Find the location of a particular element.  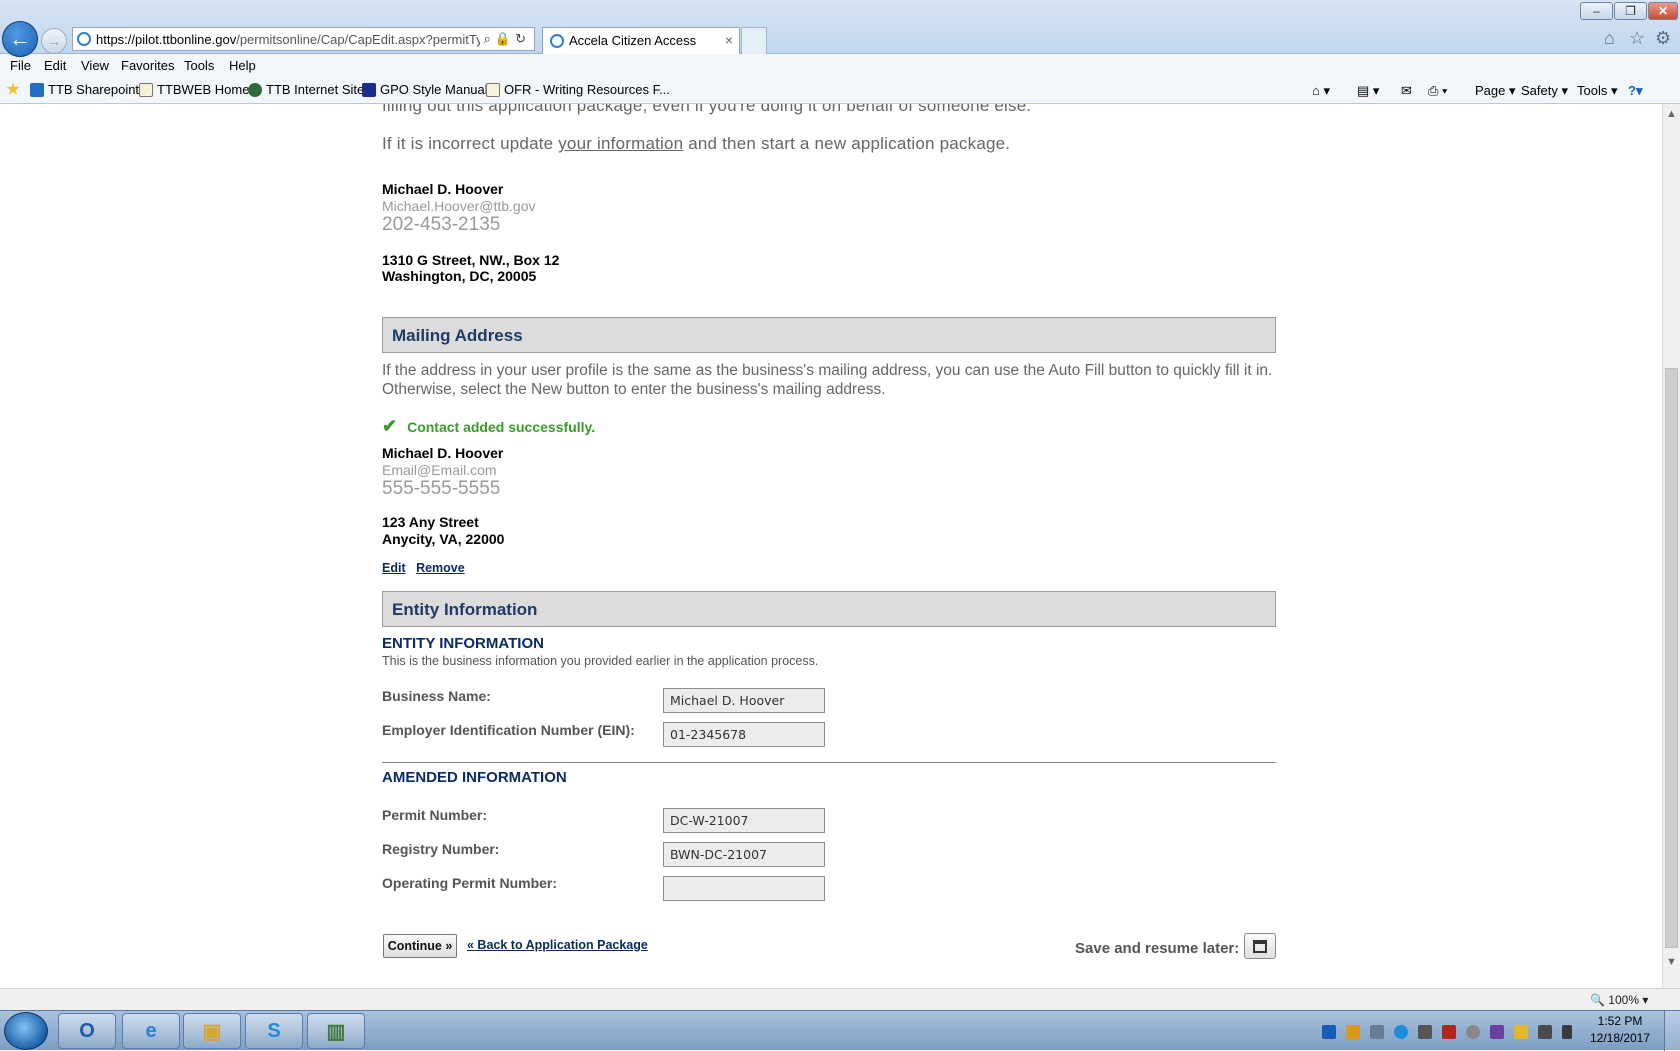

operating-permit-number-label: Operating Permit Number: is located at coordinates (470, 883).